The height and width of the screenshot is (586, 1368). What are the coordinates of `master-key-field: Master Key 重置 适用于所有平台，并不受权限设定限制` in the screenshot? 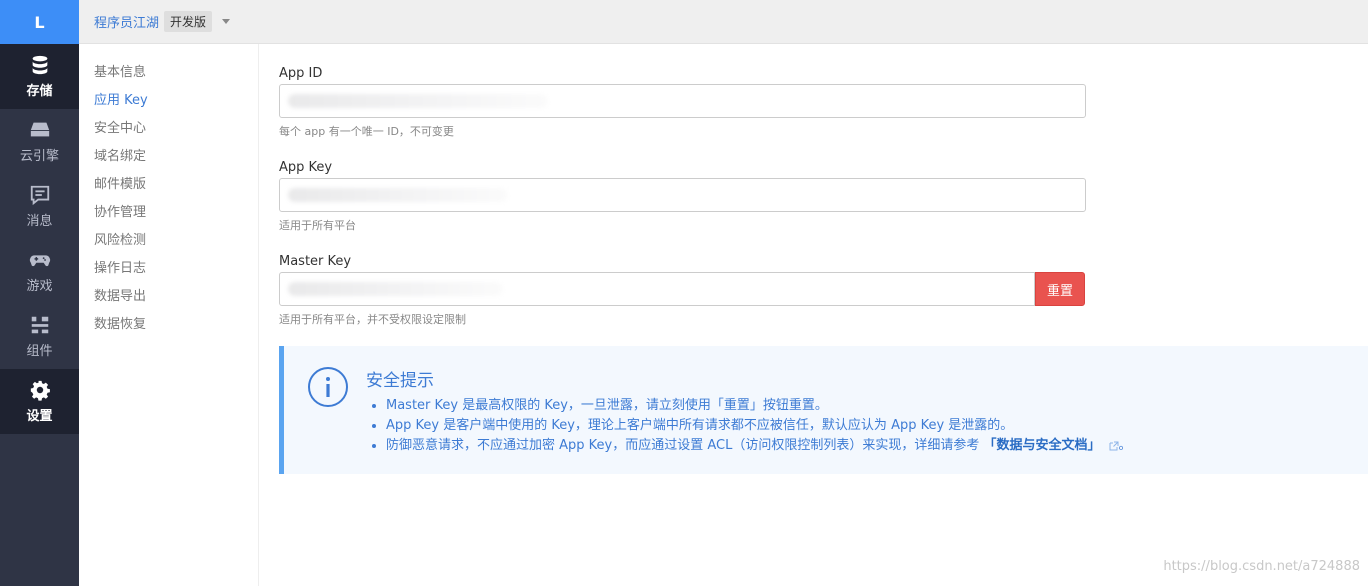 It's located at (683, 289).